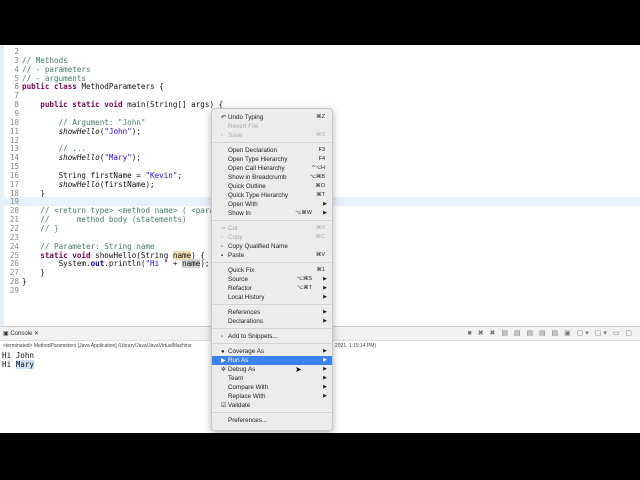 The height and width of the screenshot is (480, 640). What do you see at coordinates (320, 195) in the screenshot?
I see `shortcut-label: ⌘T` at bounding box center [320, 195].